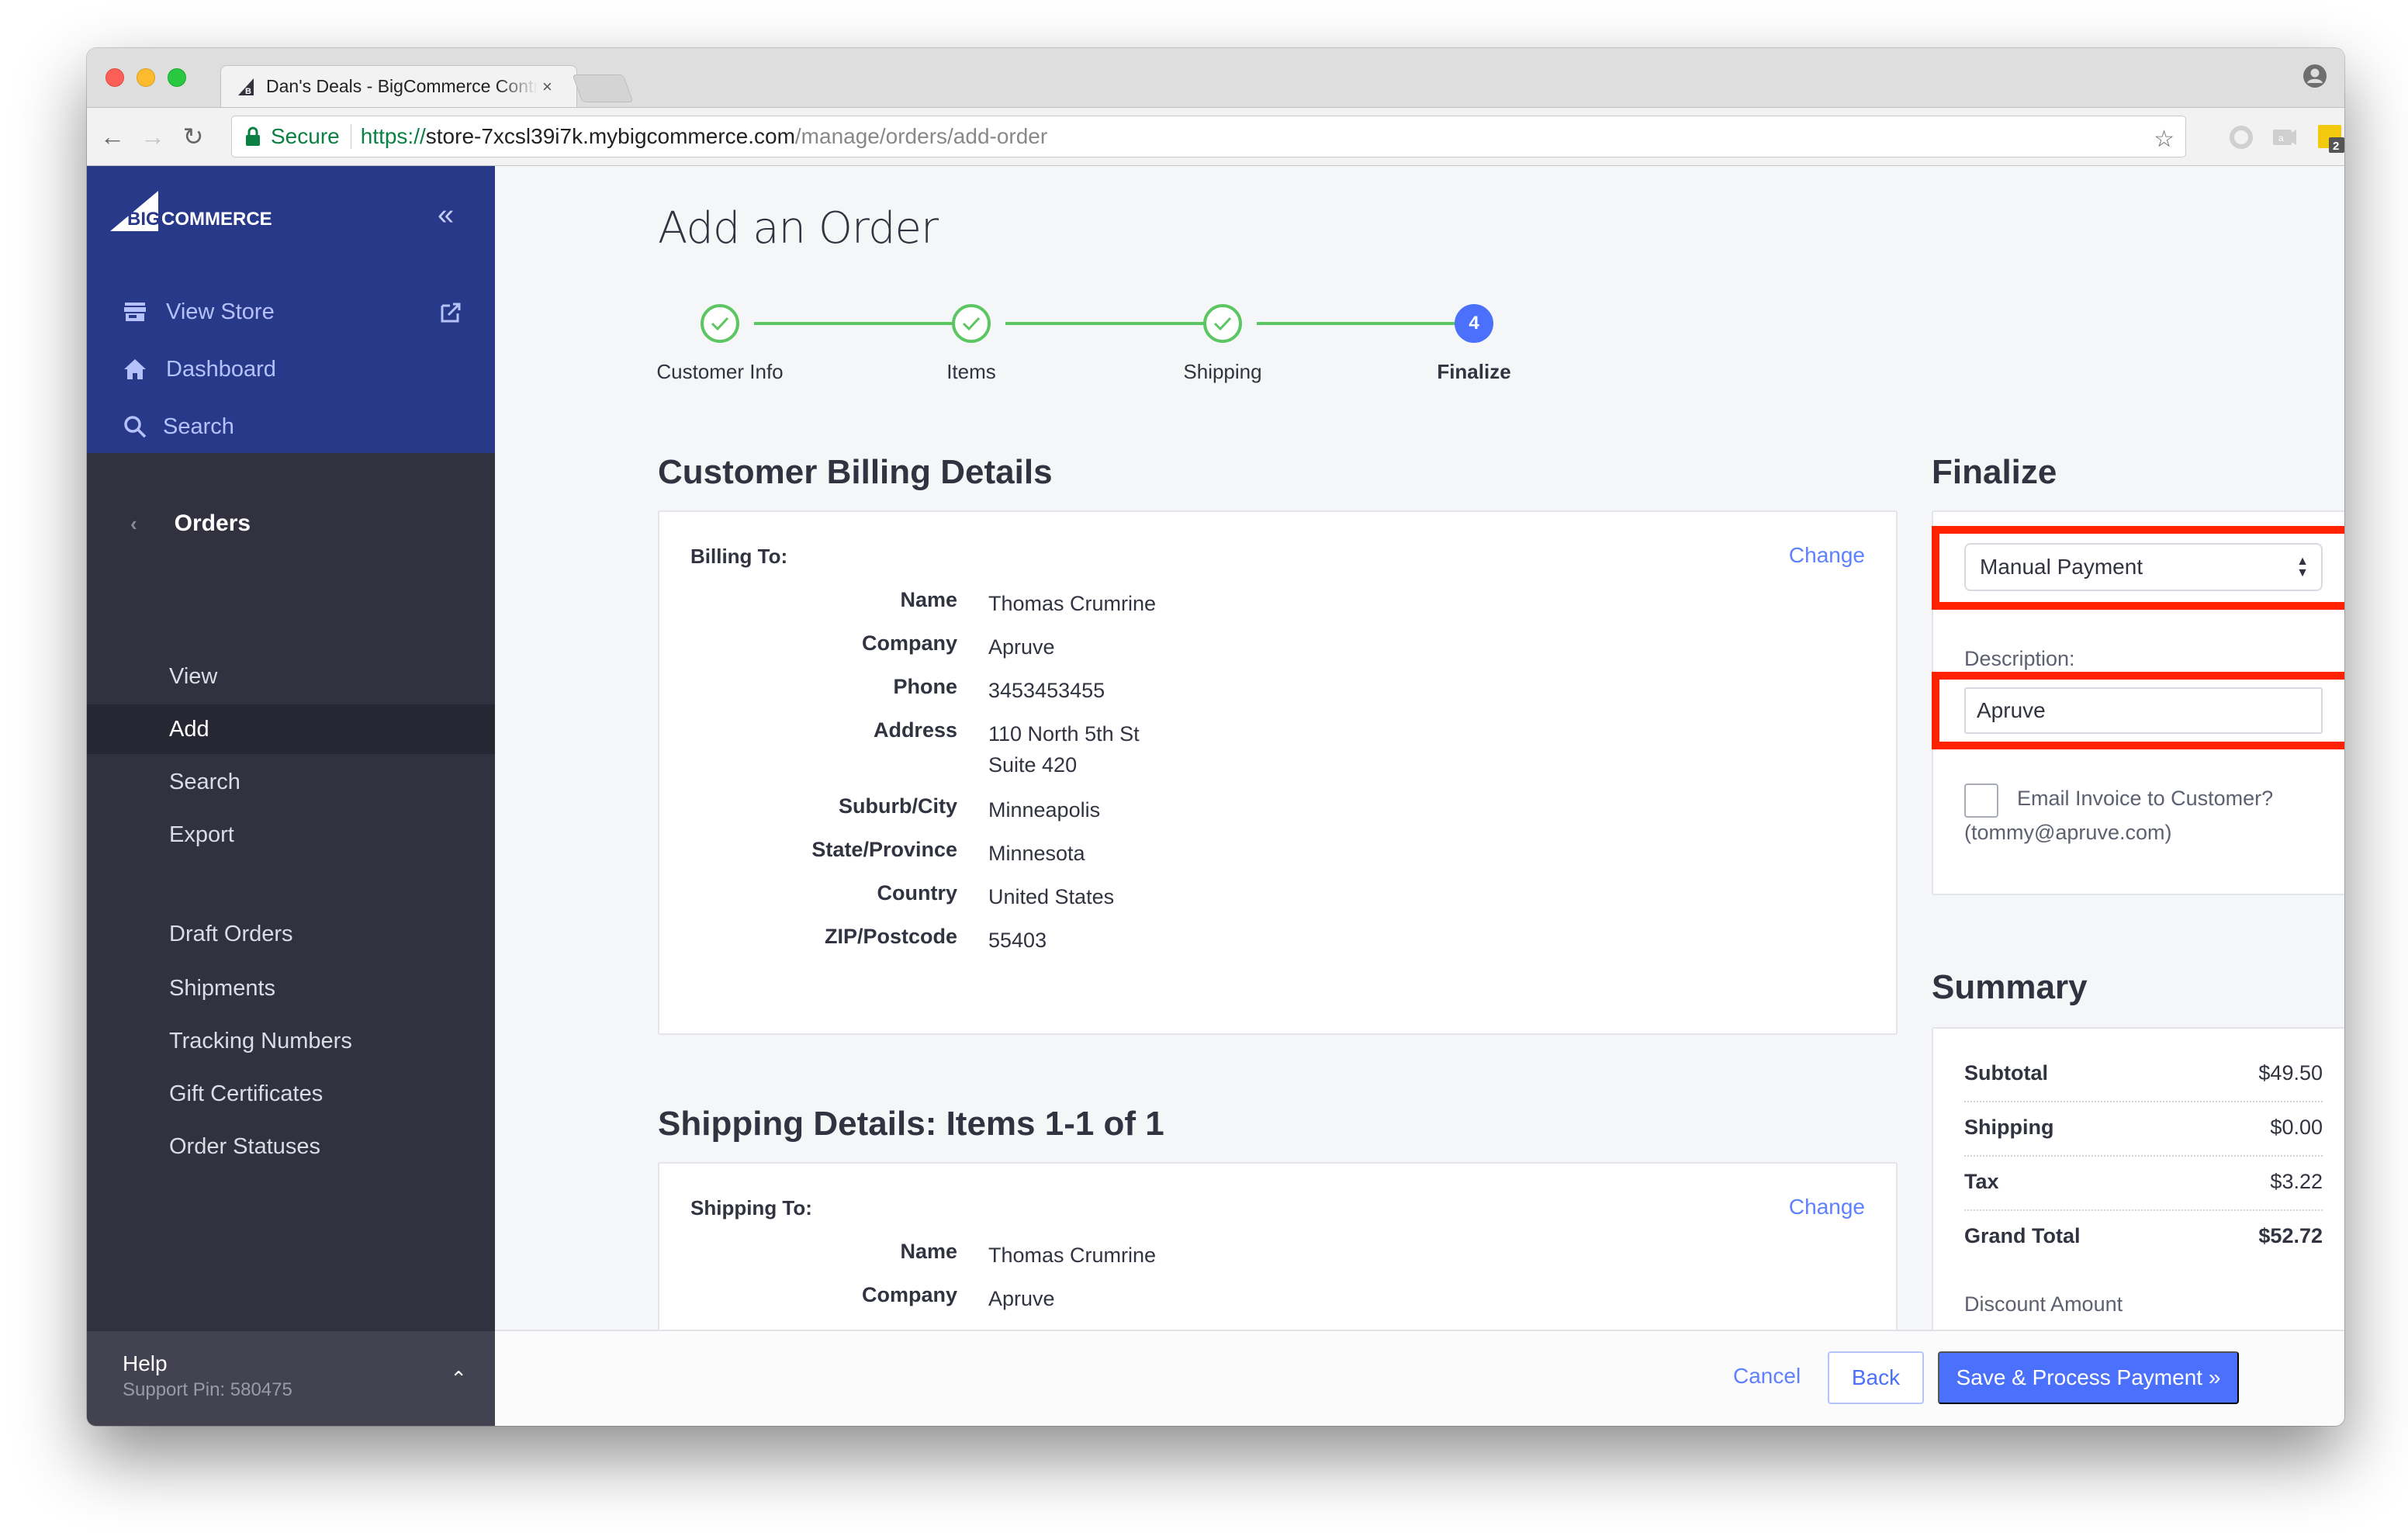  What do you see at coordinates (133, 524) in the screenshot?
I see `back-chevron-icon: ‹` at bounding box center [133, 524].